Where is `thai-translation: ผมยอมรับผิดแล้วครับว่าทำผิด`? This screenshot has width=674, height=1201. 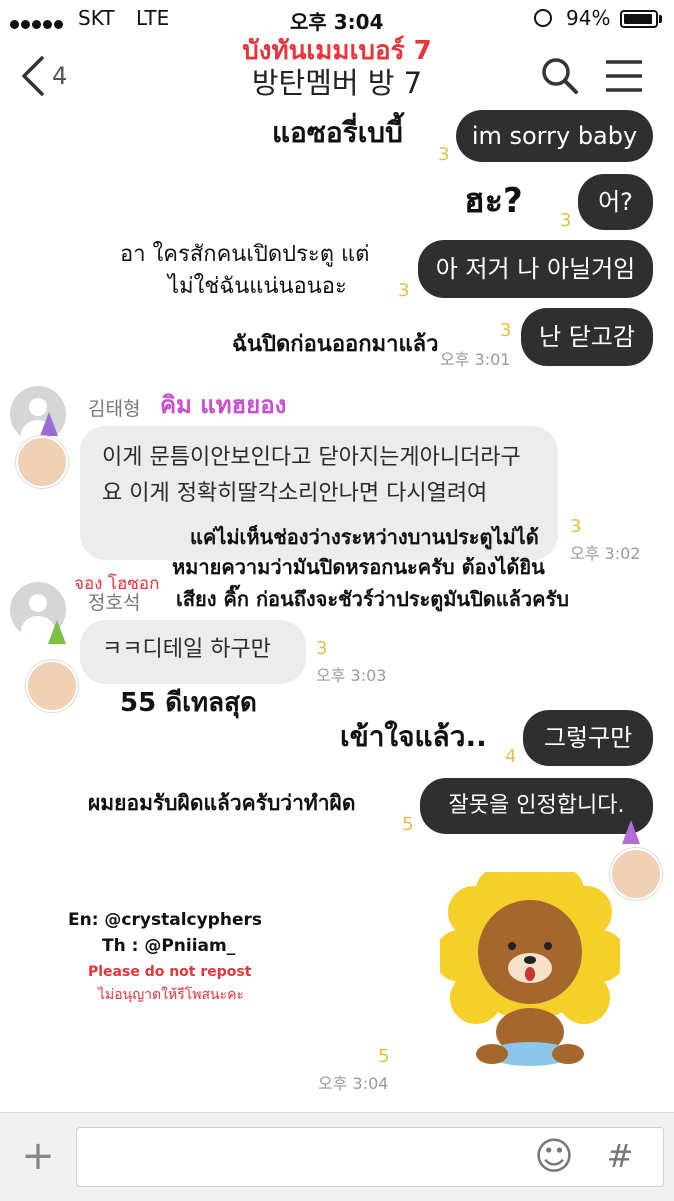
thai-translation: ผมยอมรับผิดแล้วครับว่าทำผิด is located at coordinates (222, 803).